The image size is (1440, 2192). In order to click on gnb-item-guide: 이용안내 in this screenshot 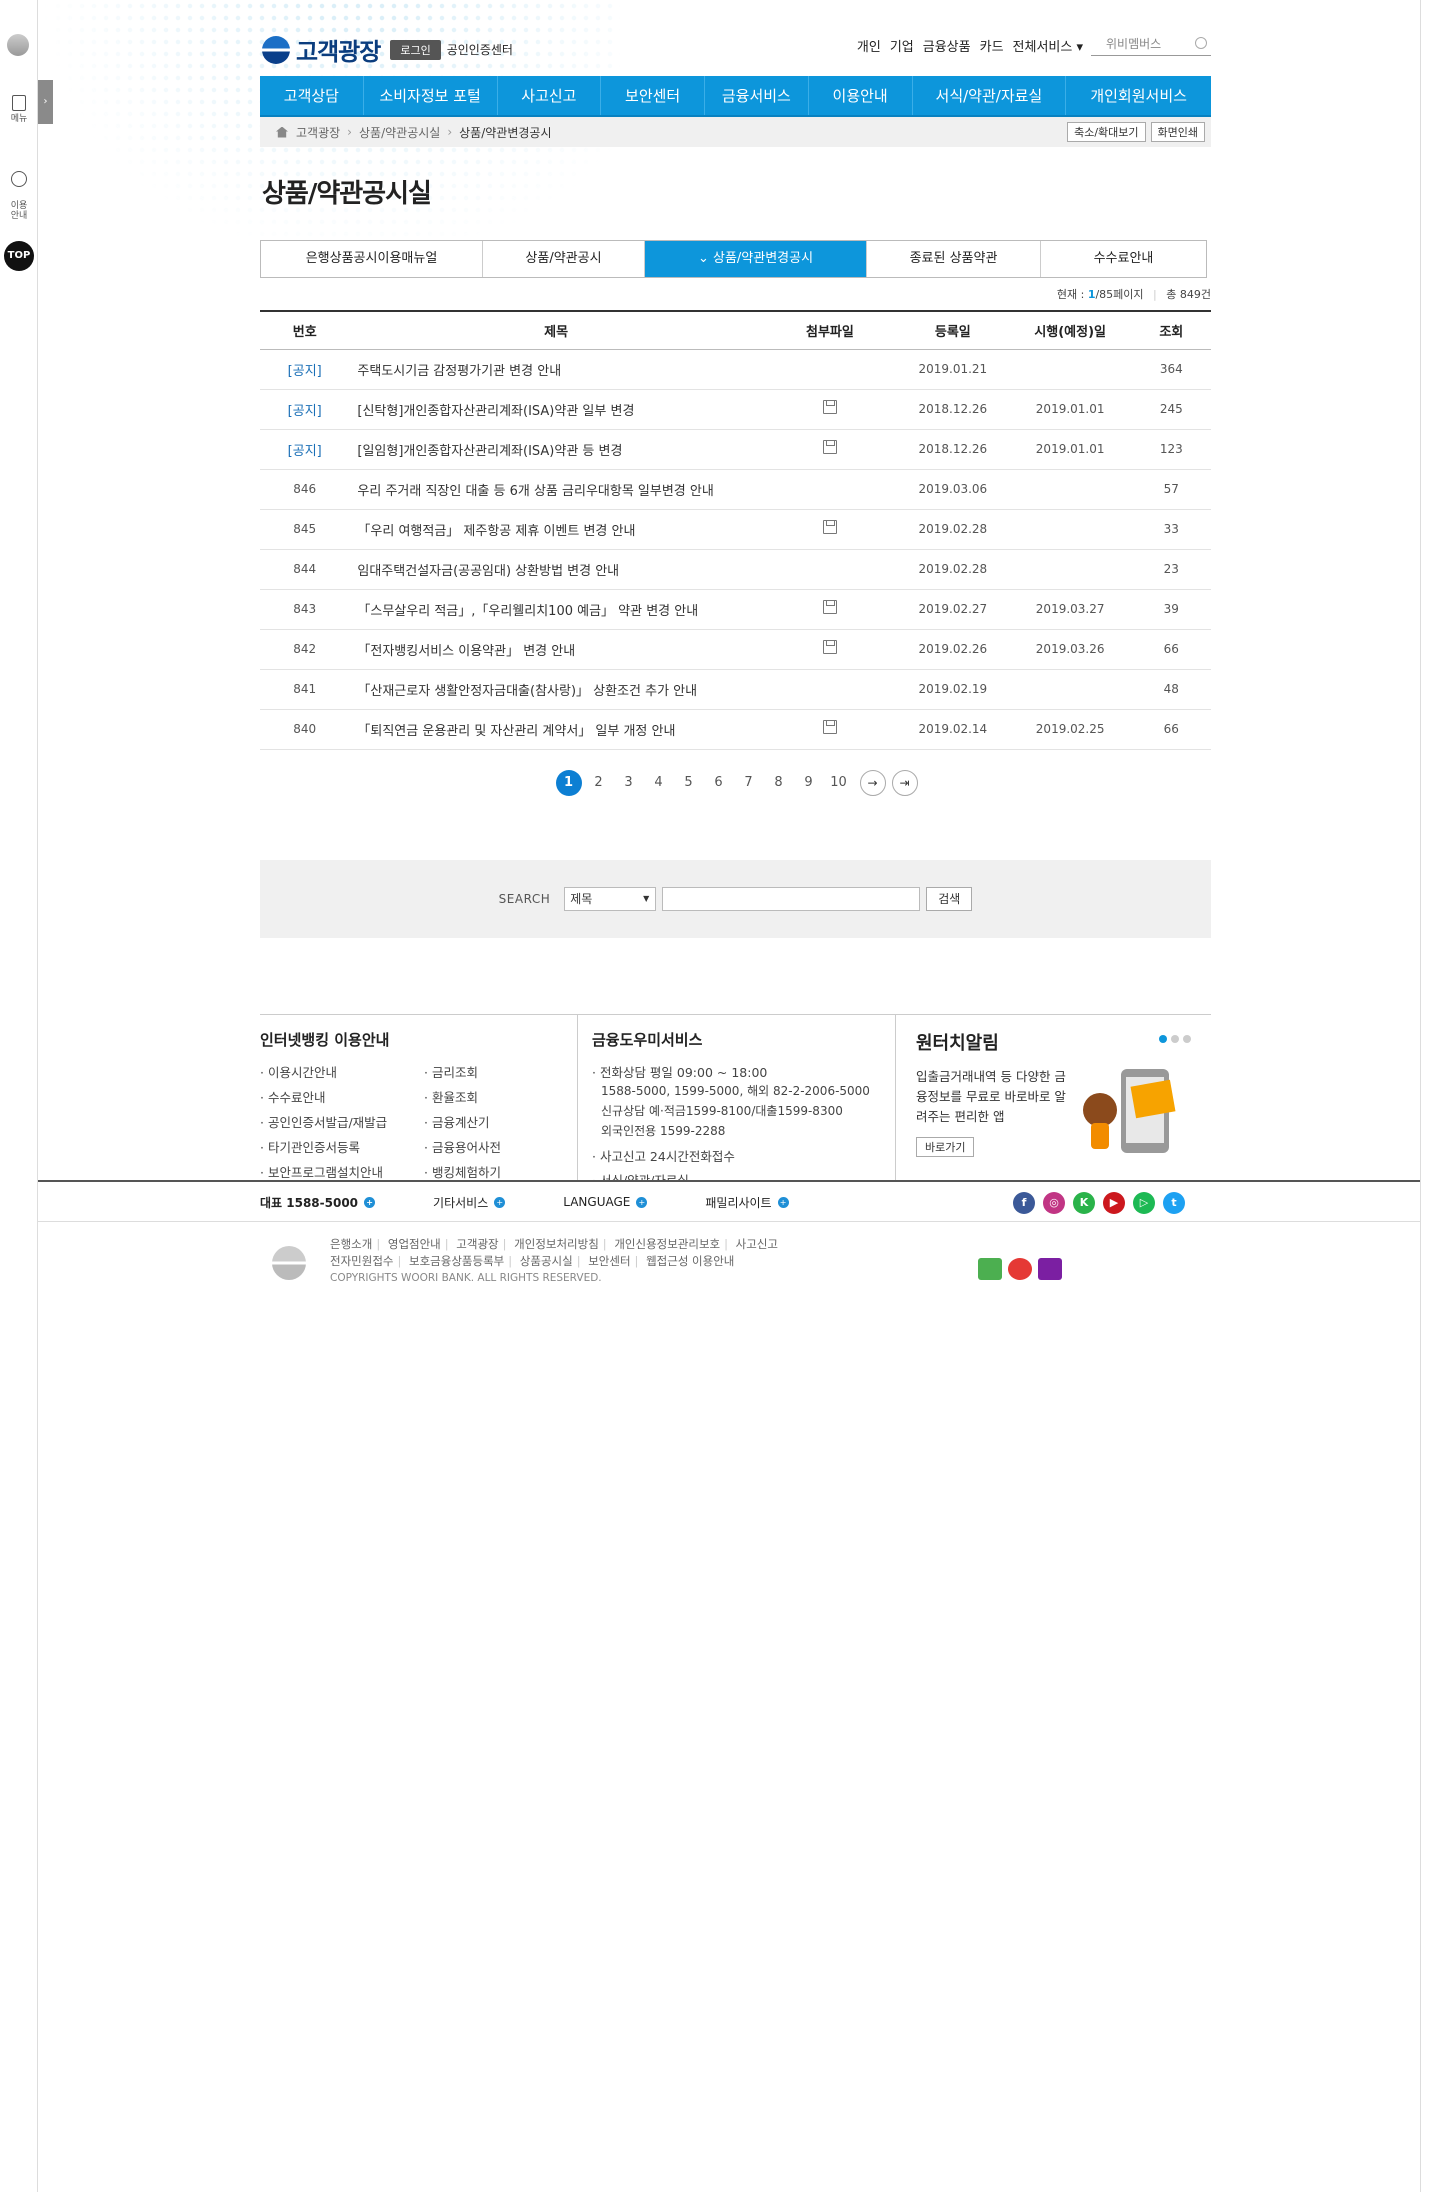, I will do `click(861, 95)`.